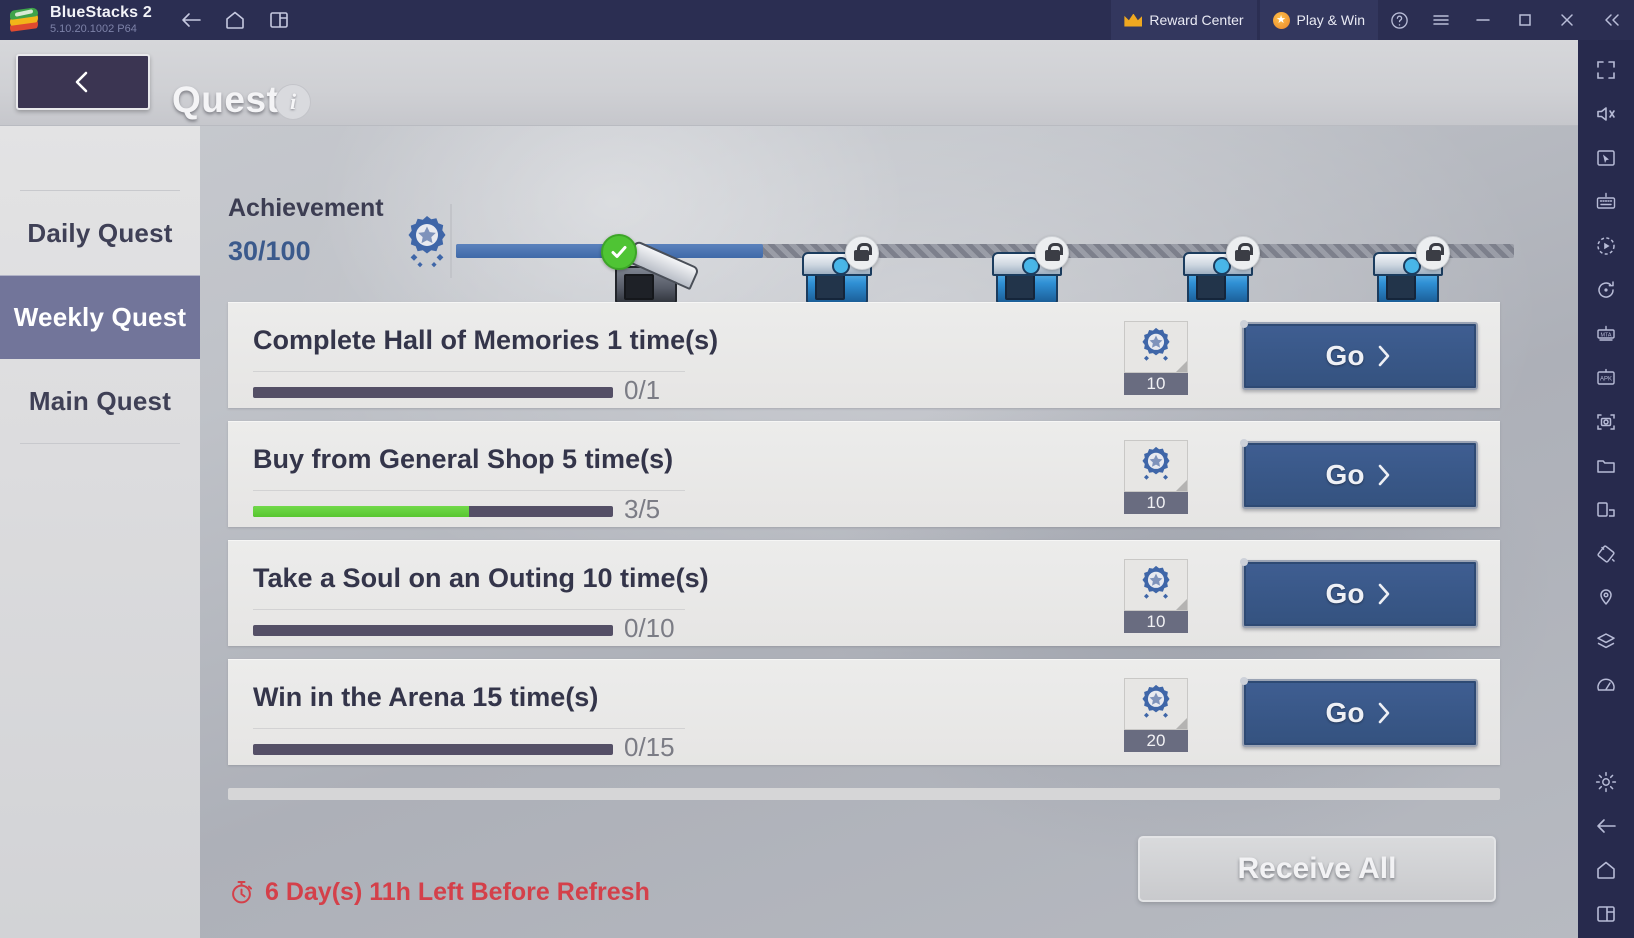 The width and height of the screenshot is (1634, 938). I want to click on receive-all-button: Receive All, so click(1317, 869).